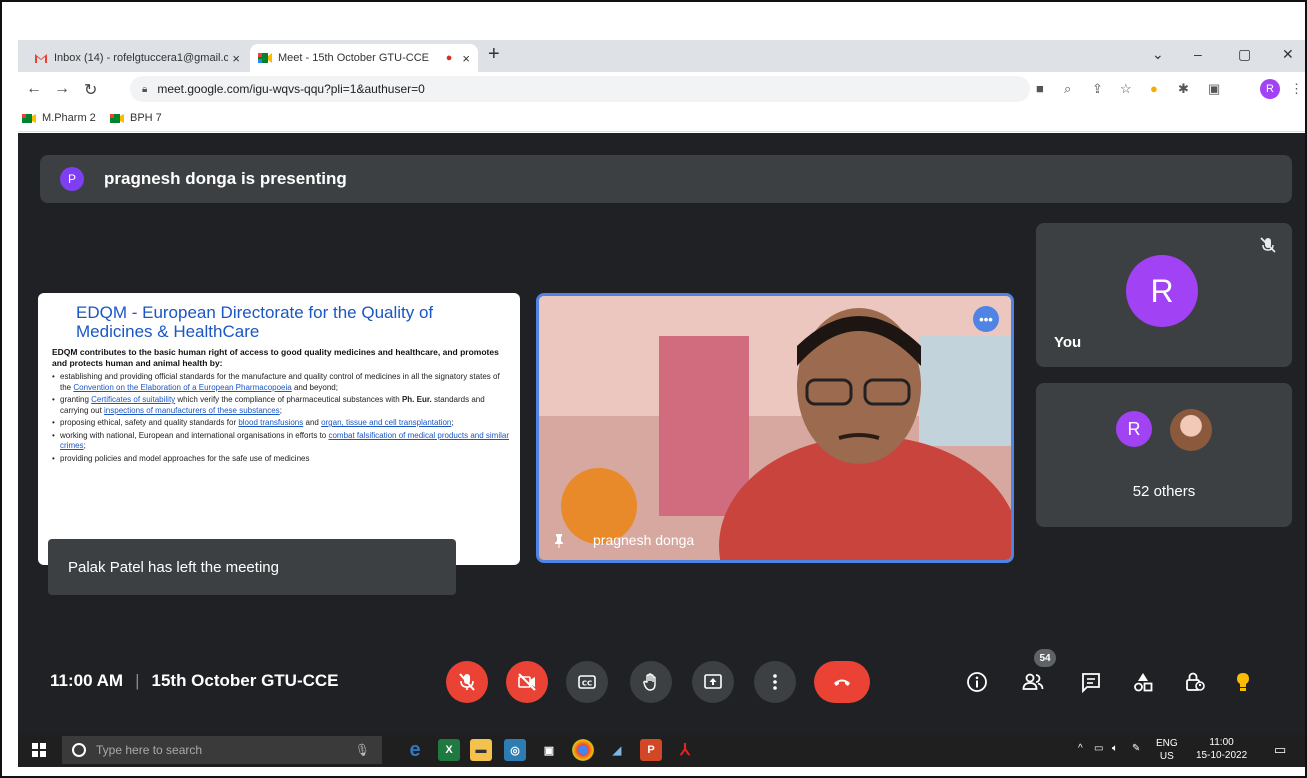 The image size is (1307, 778). Describe the element at coordinates (1198, 54) in the screenshot. I see `minimize-button: –` at that location.